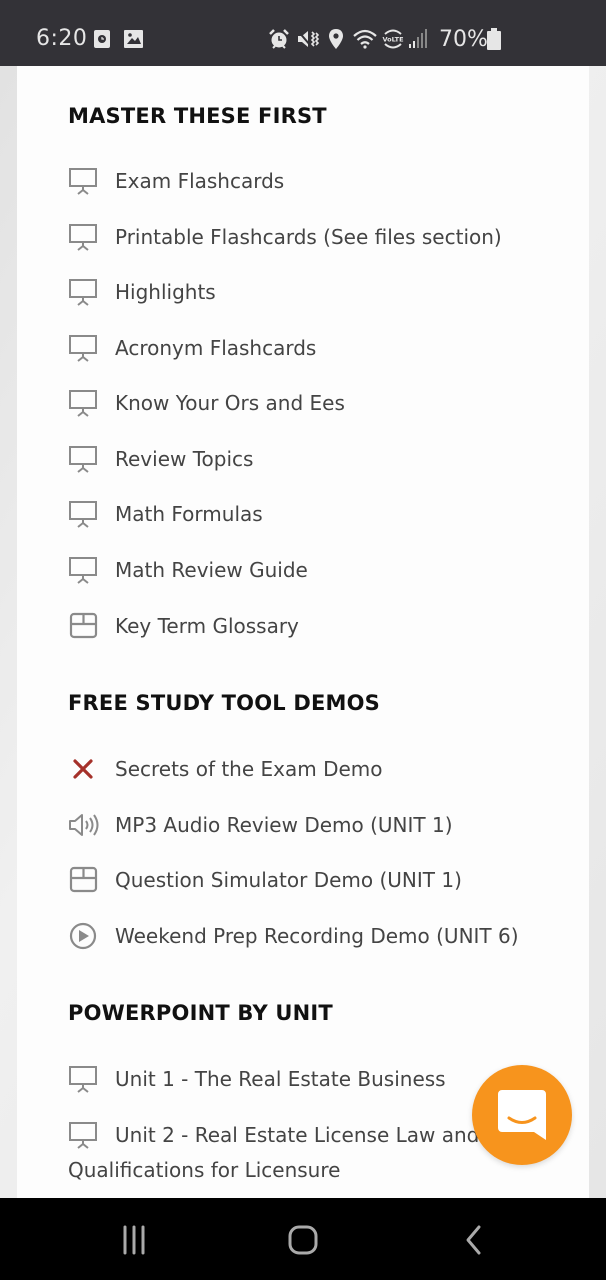  What do you see at coordinates (336, 39) in the screenshot?
I see `location-icon` at bounding box center [336, 39].